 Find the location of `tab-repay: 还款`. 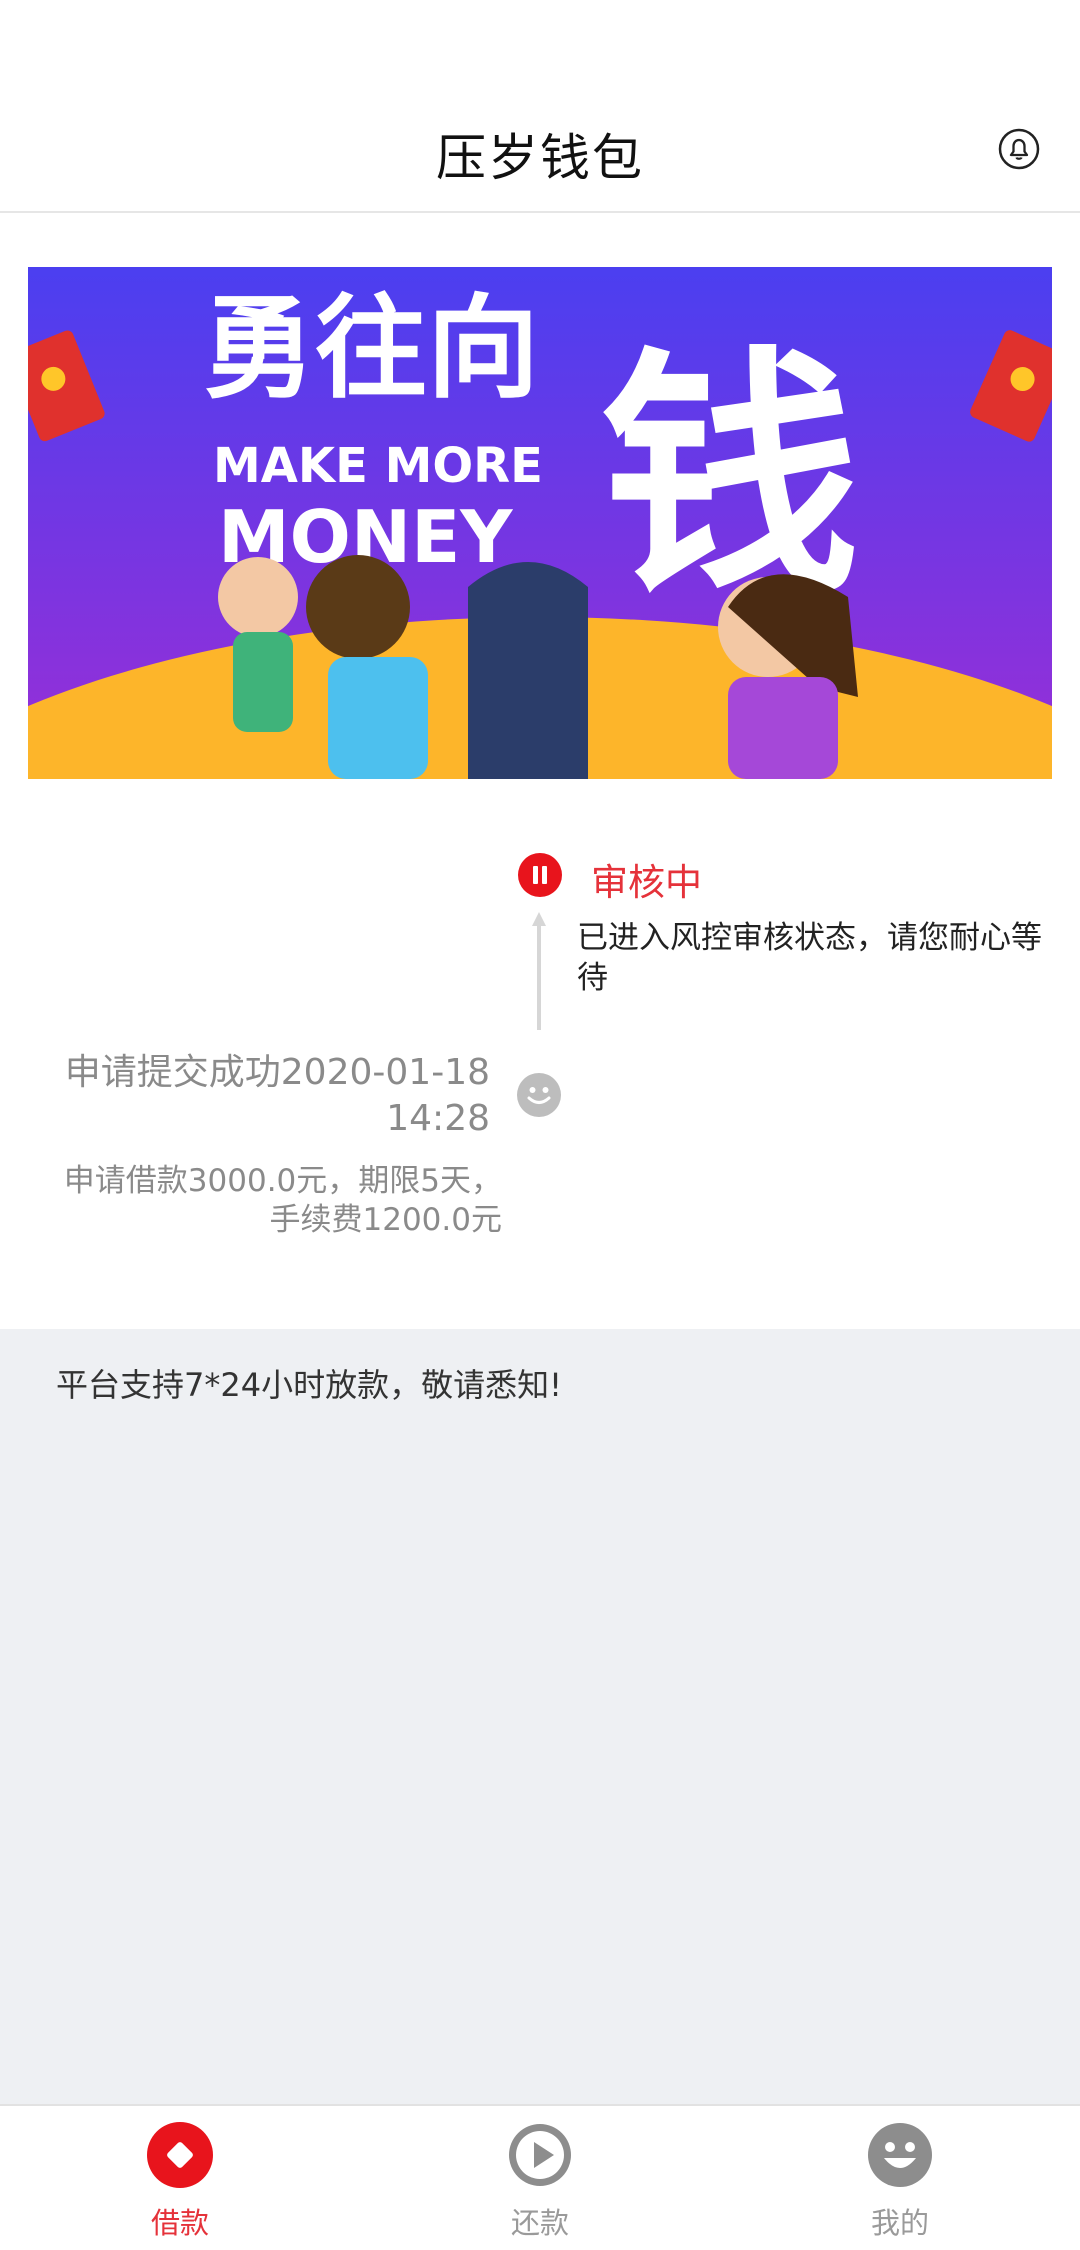

tab-repay: 还款 is located at coordinates (540, 2176).